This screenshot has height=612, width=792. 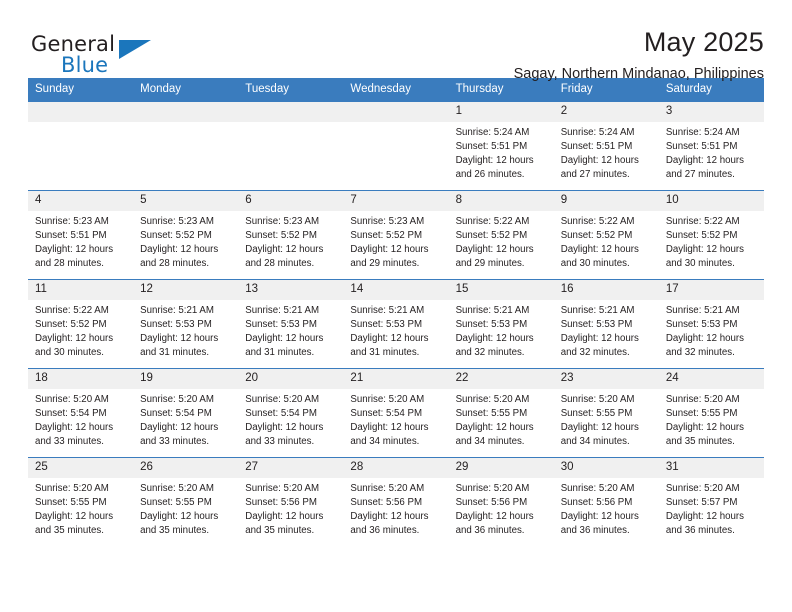 I want to click on day-number: 31, so click(x=711, y=468).